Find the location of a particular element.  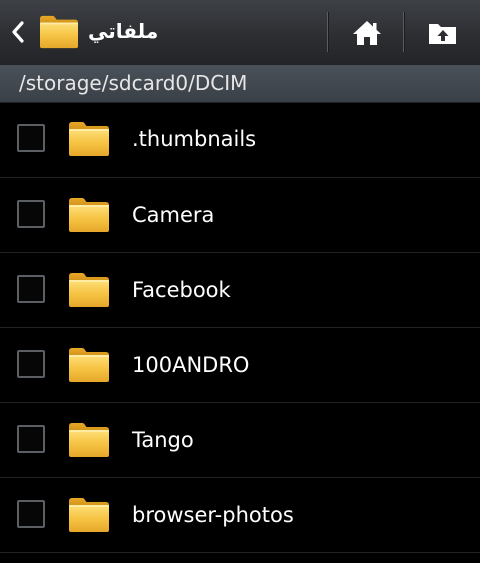

file-name: 100ANDRO is located at coordinates (191, 365).